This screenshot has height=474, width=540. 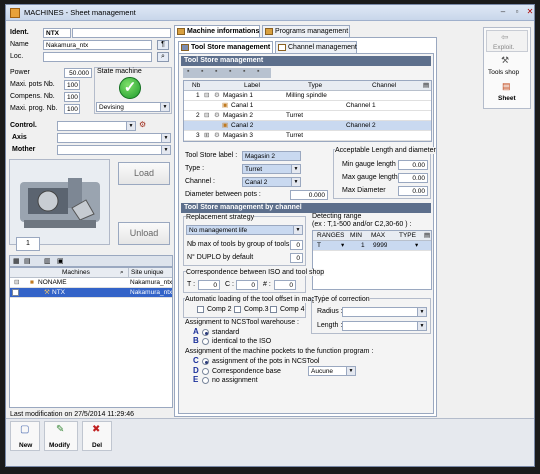 I want to click on copy-icon: ▪, so click(x=258, y=71).